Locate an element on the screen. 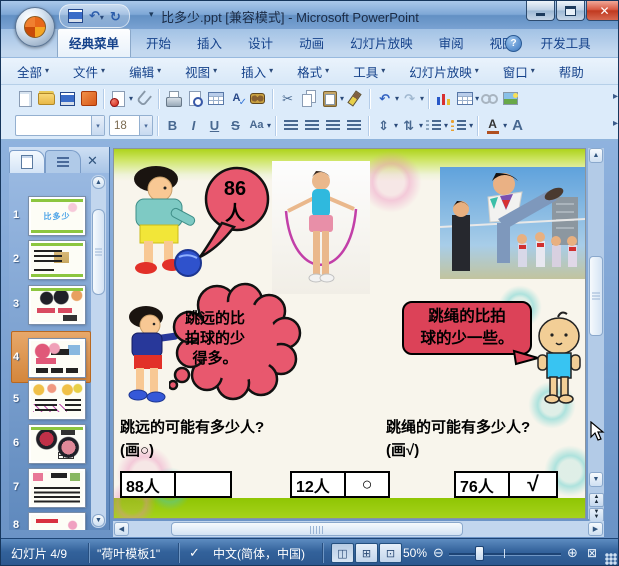  scroll-right-icon: ▶ is located at coordinates (595, 529).